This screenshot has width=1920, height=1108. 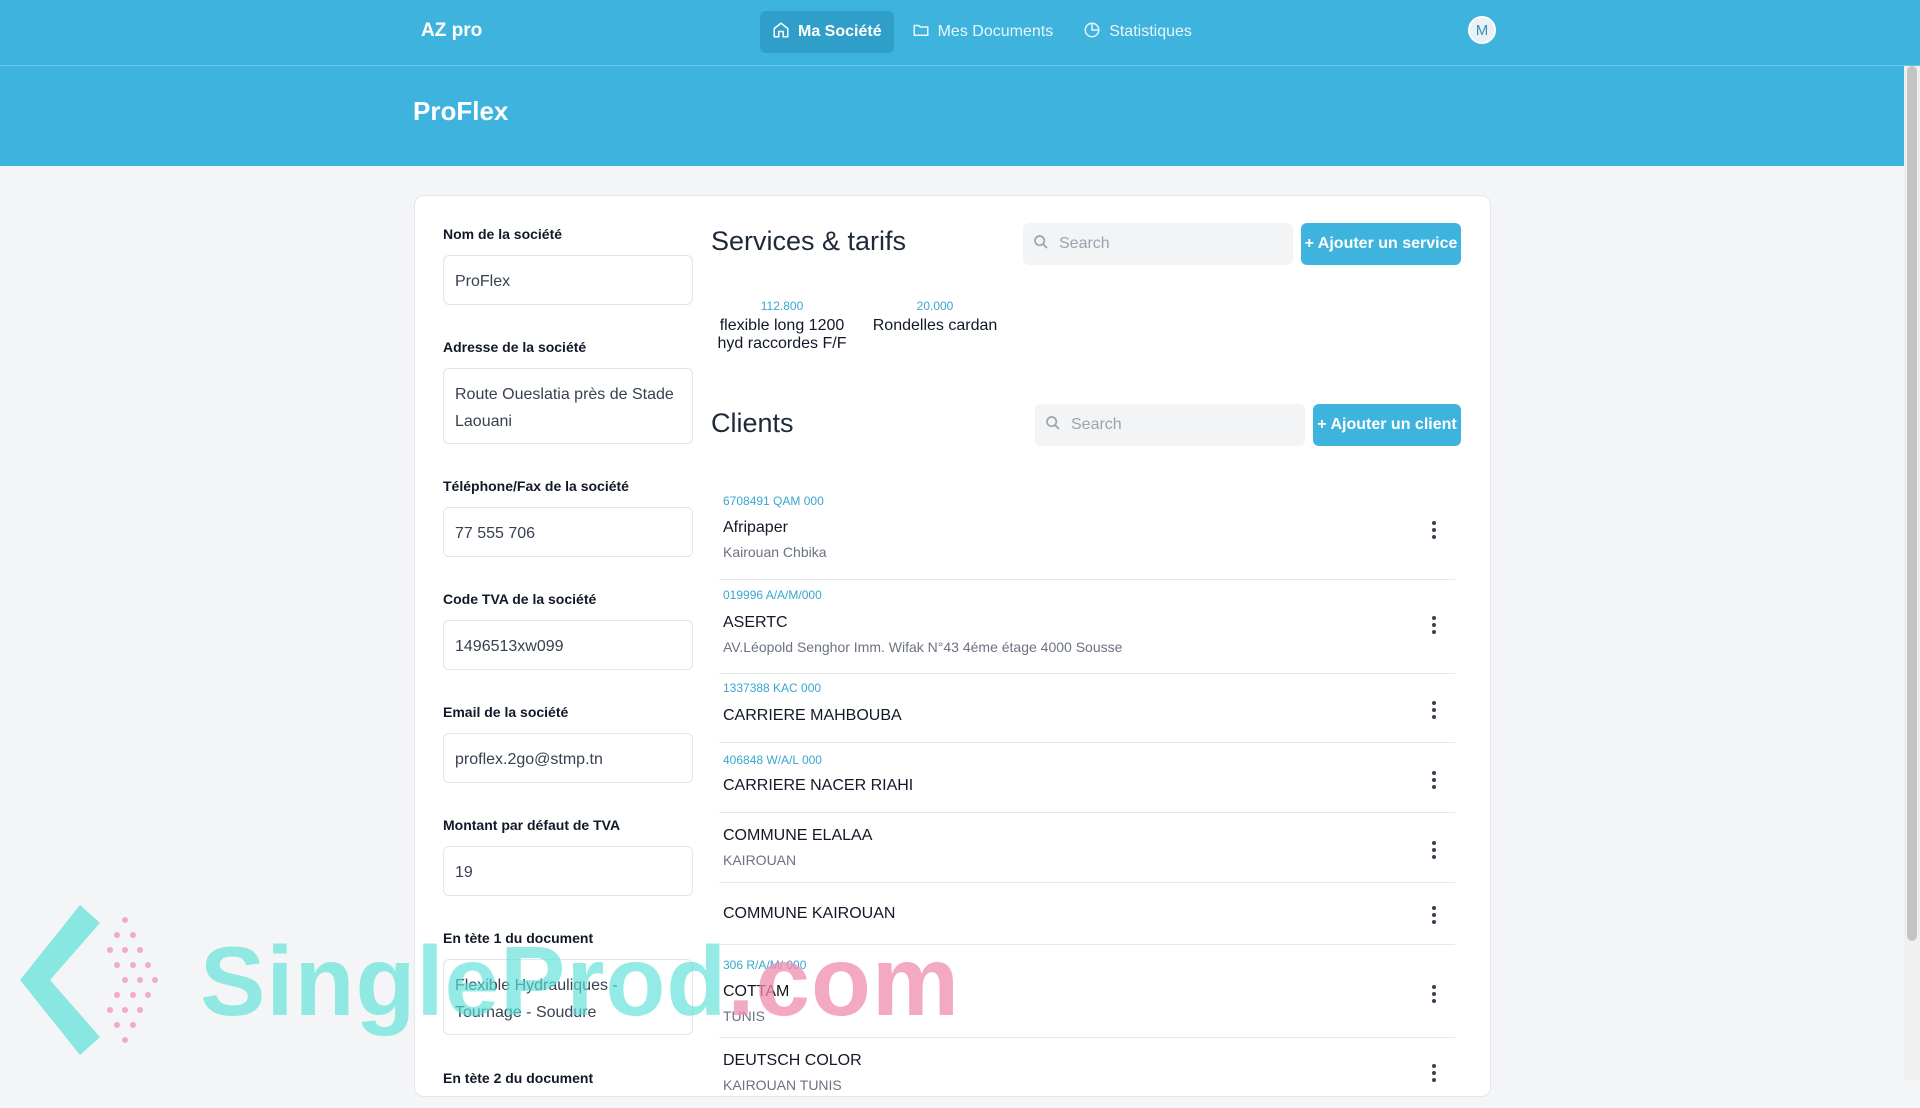 What do you see at coordinates (840, 31) in the screenshot?
I see `nav-link-label: Ma Société` at bounding box center [840, 31].